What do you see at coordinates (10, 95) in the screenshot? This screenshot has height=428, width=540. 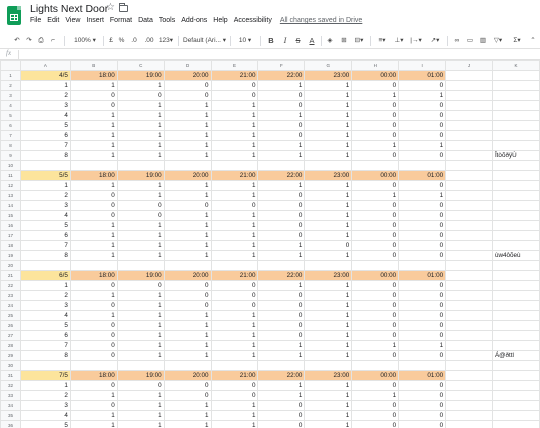 I see `row-number: 3` at bounding box center [10, 95].